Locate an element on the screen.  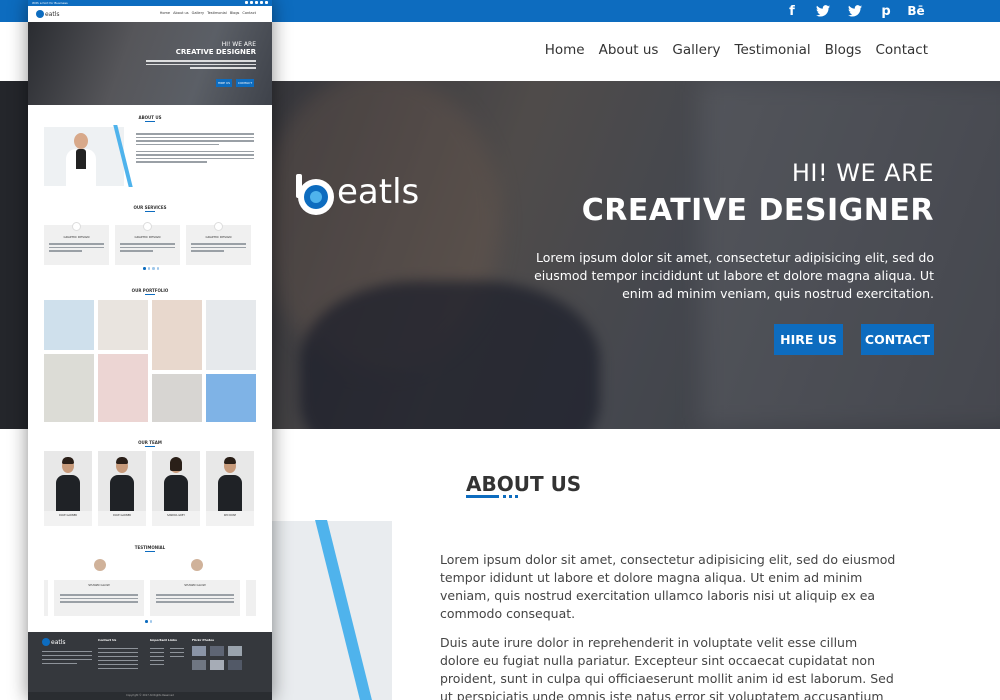
brand-logo: eatls is located at coordinates (356, 195).